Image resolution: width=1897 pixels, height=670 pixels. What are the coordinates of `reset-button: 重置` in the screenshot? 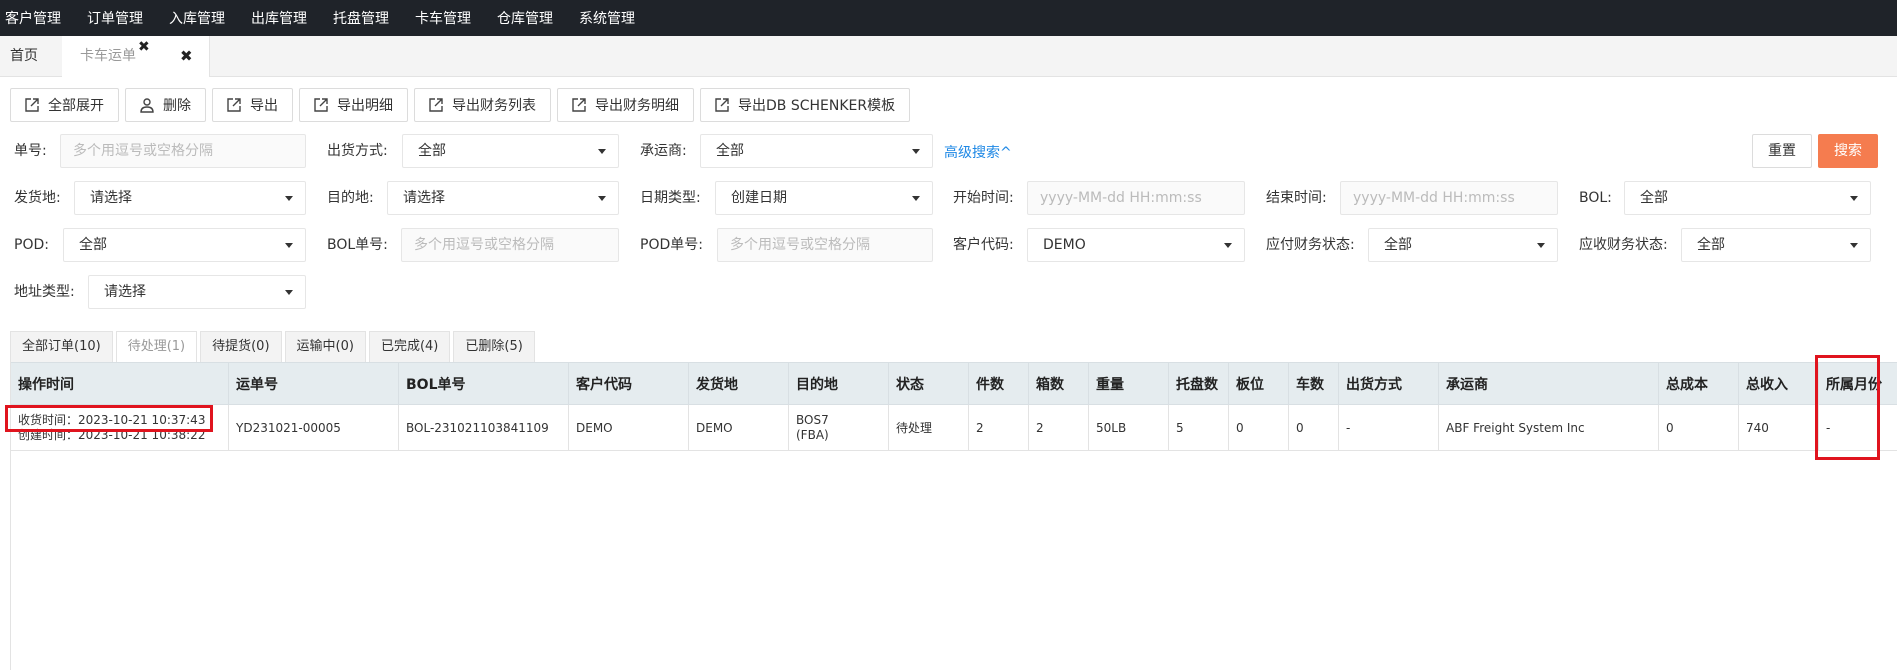 It's located at (1782, 151).